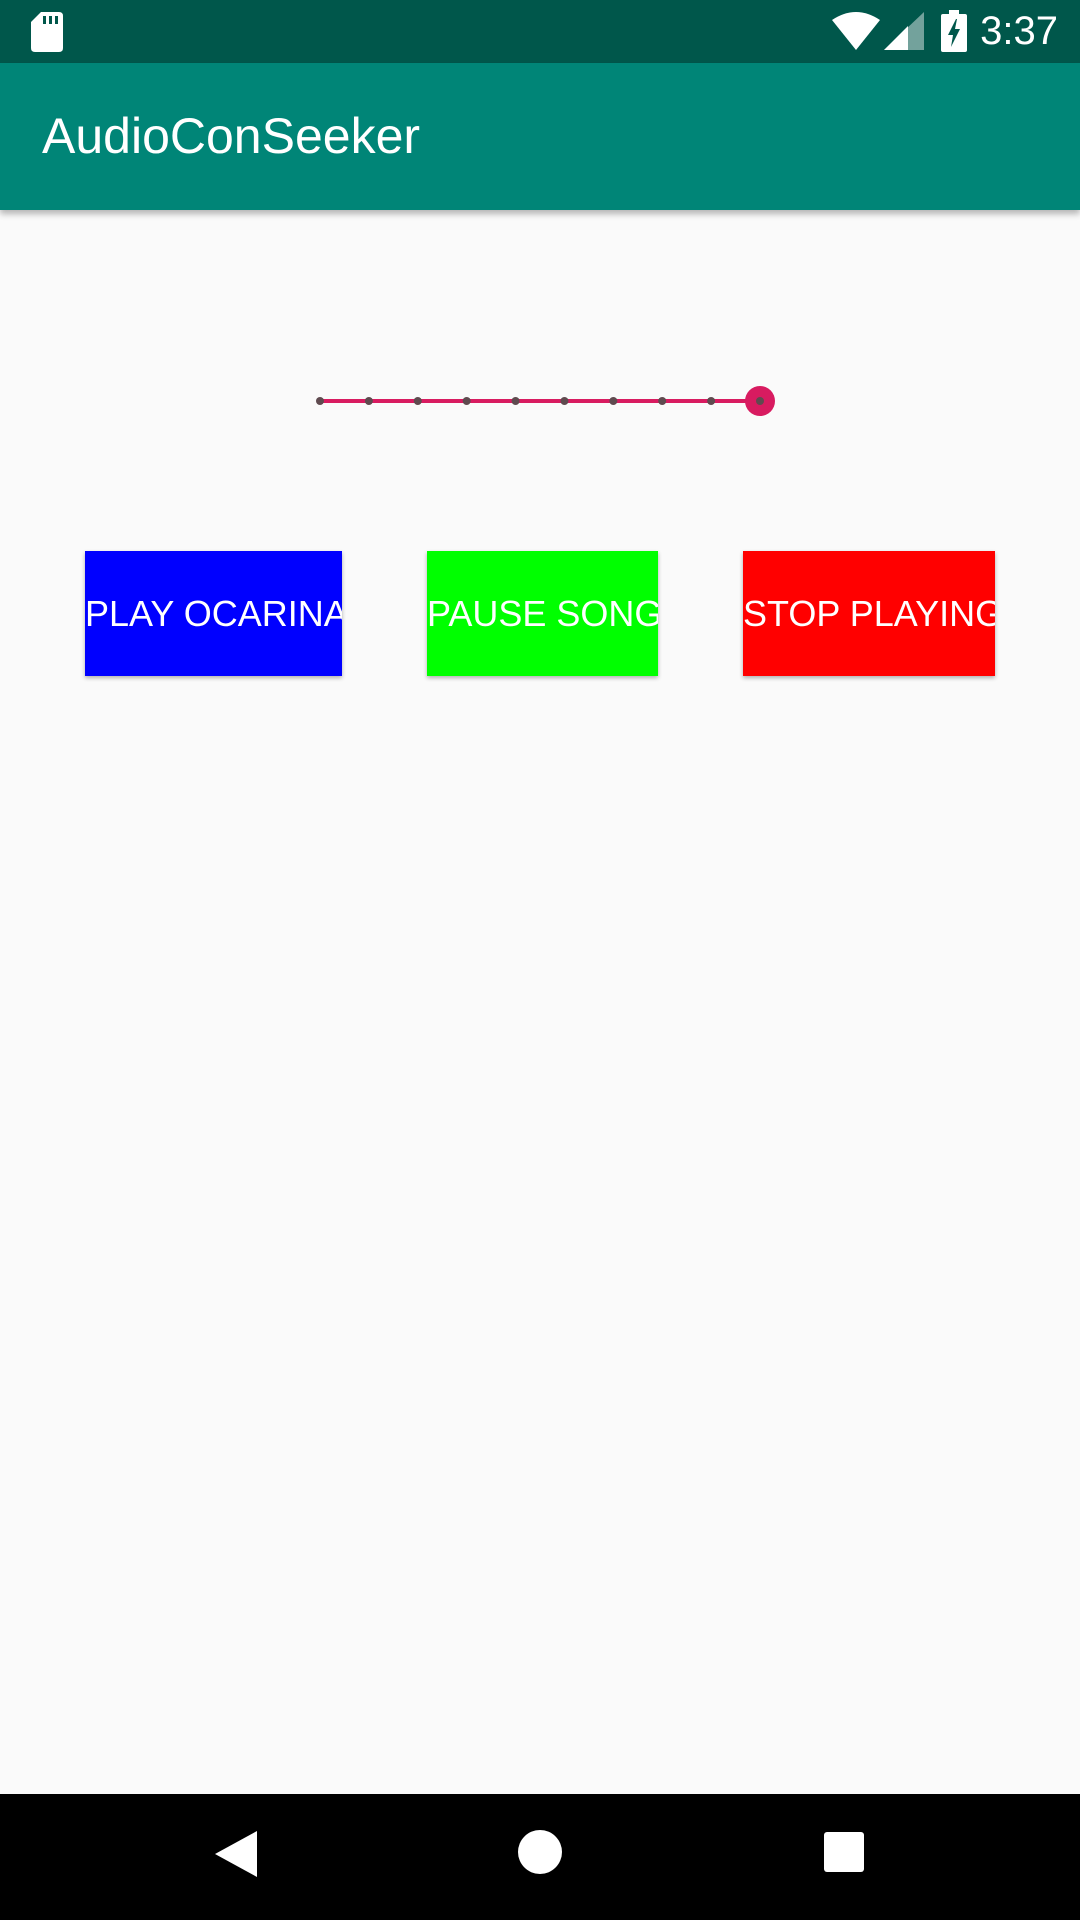  Describe the element at coordinates (540, 1852) in the screenshot. I see `home-icon` at that location.